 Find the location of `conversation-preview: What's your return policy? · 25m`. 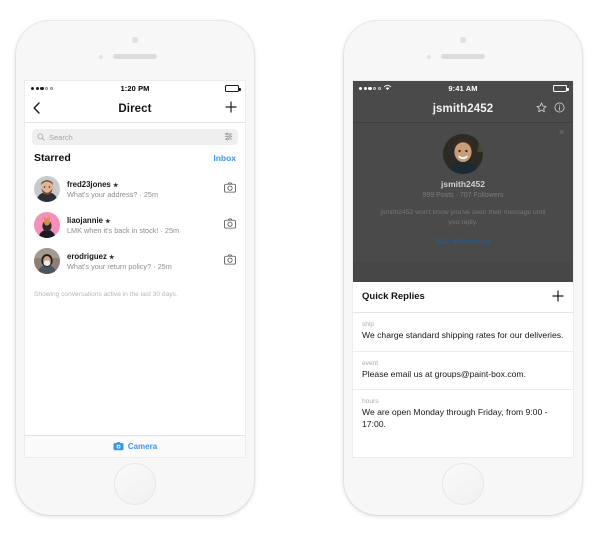

conversation-preview: What's your return policy? · 25m is located at coordinates (119, 266).